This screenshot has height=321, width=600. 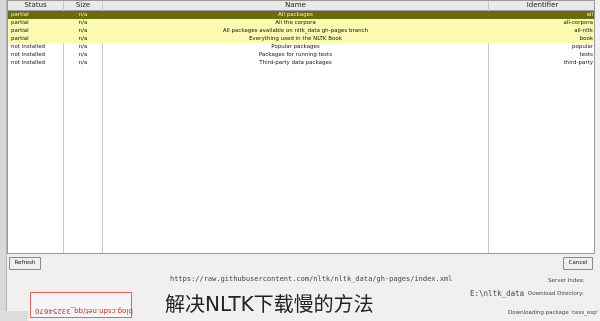 I want to click on column-header-identifier: Identifier, so click(x=541, y=5).